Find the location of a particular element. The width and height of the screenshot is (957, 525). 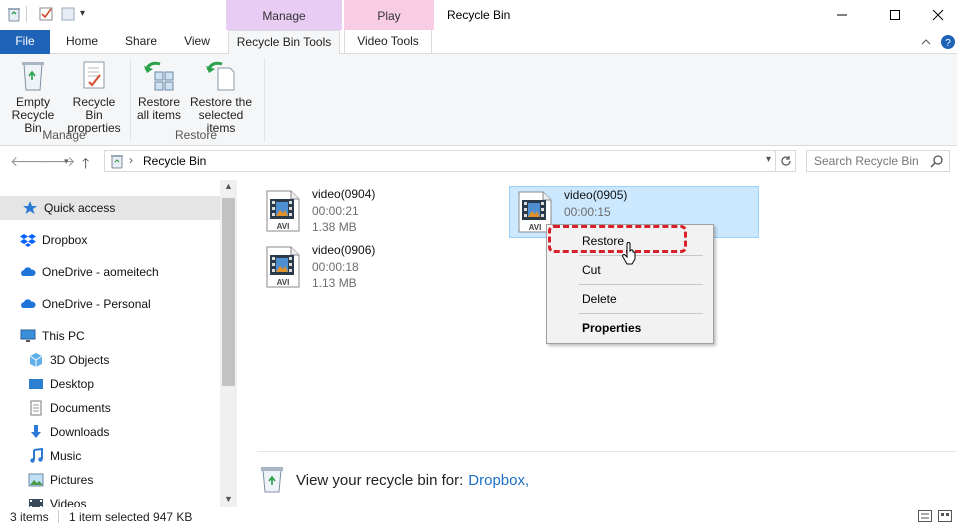

maximize-icon is located at coordinates (895, 15).